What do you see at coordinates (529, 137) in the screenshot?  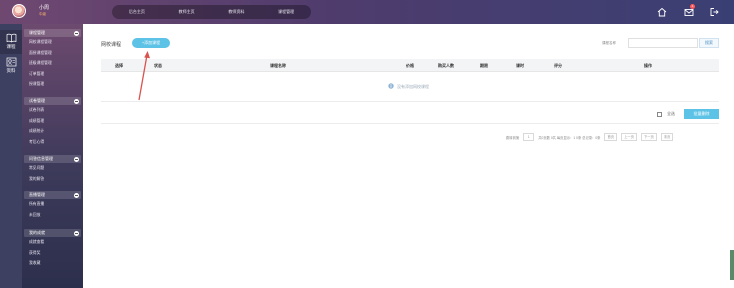 I see `page-number-input: 1` at bounding box center [529, 137].